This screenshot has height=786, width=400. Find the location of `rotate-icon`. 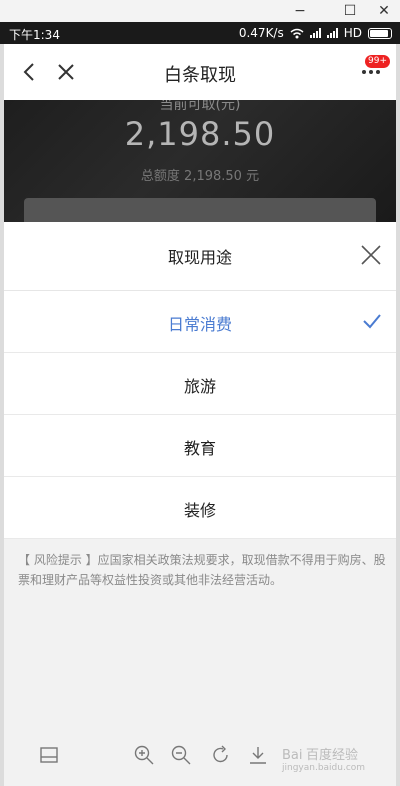

rotate-icon is located at coordinates (221, 755).